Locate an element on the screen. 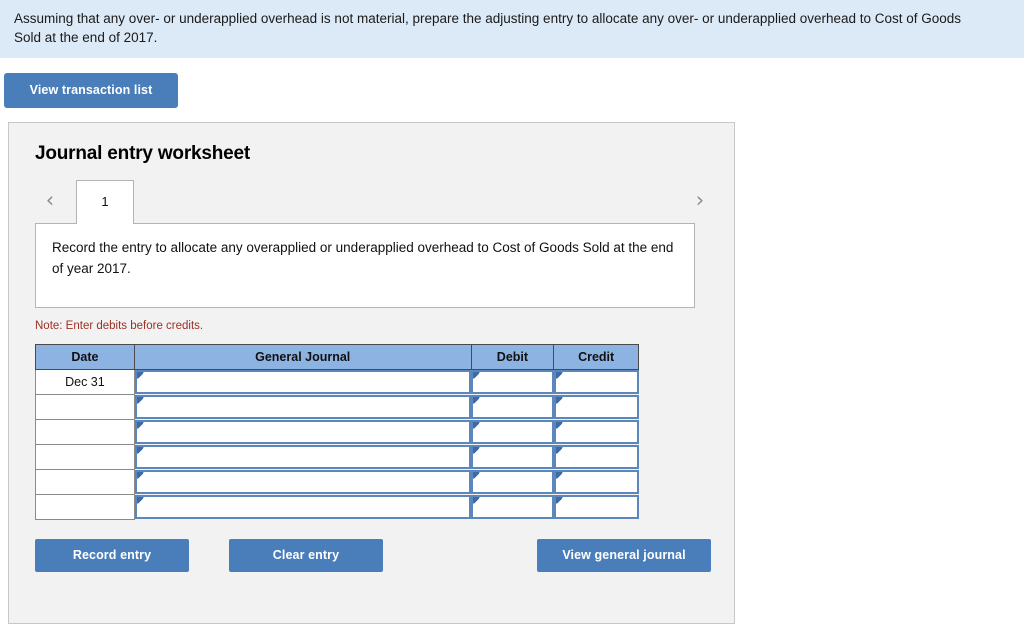 The width and height of the screenshot is (1024, 637). table-header-row: Date General Journal Debit Credit is located at coordinates (337, 356).